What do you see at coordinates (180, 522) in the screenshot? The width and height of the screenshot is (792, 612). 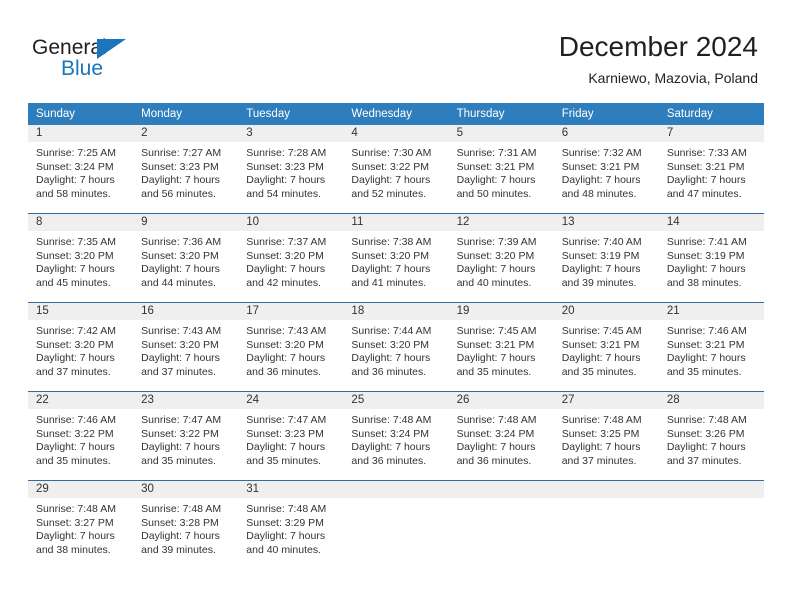 I see `sunset-text: Sunset: 3:28 PM` at bounding box center [180, 522].